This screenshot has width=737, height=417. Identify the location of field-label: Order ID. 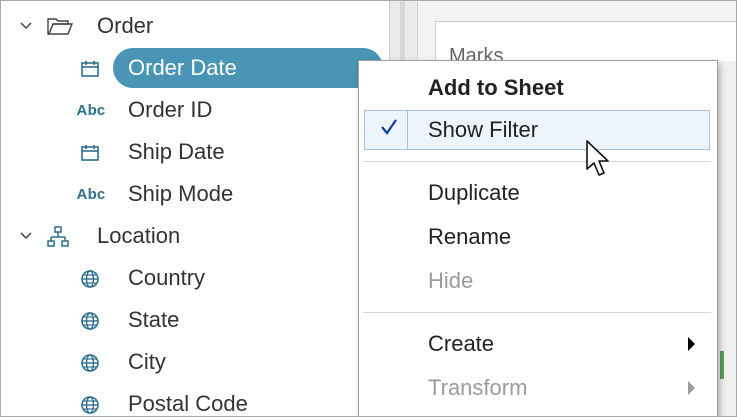
(170, 109).